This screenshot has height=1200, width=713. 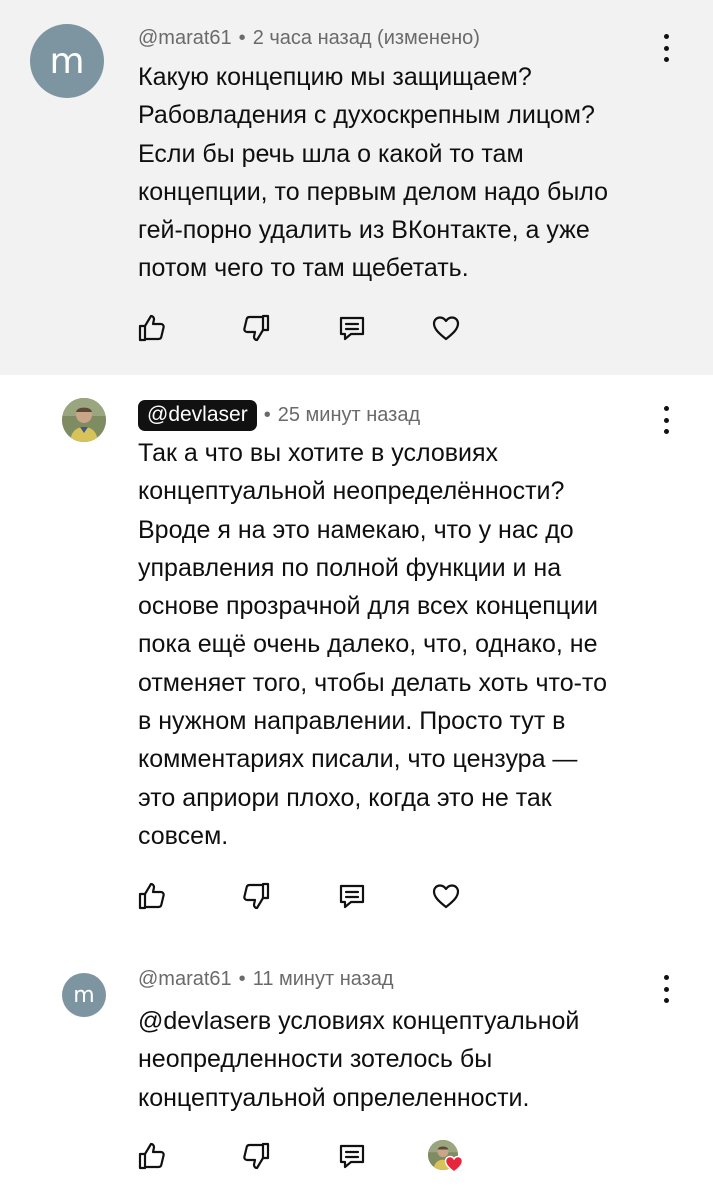 I want to click on author-avatar, so click(x=84, y=420).